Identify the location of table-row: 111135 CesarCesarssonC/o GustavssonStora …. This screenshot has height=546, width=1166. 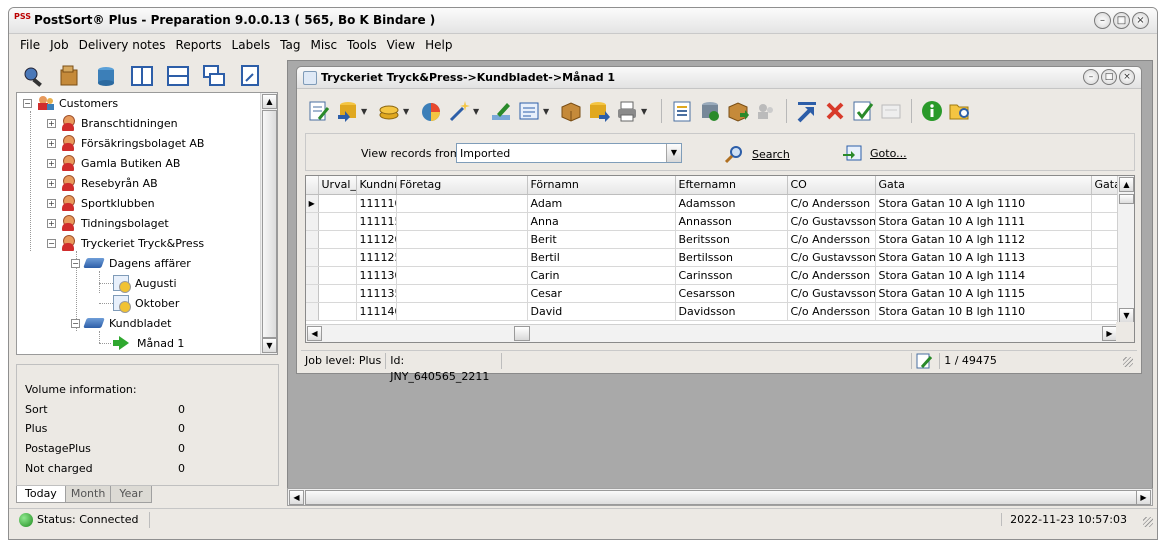
(712, 293).